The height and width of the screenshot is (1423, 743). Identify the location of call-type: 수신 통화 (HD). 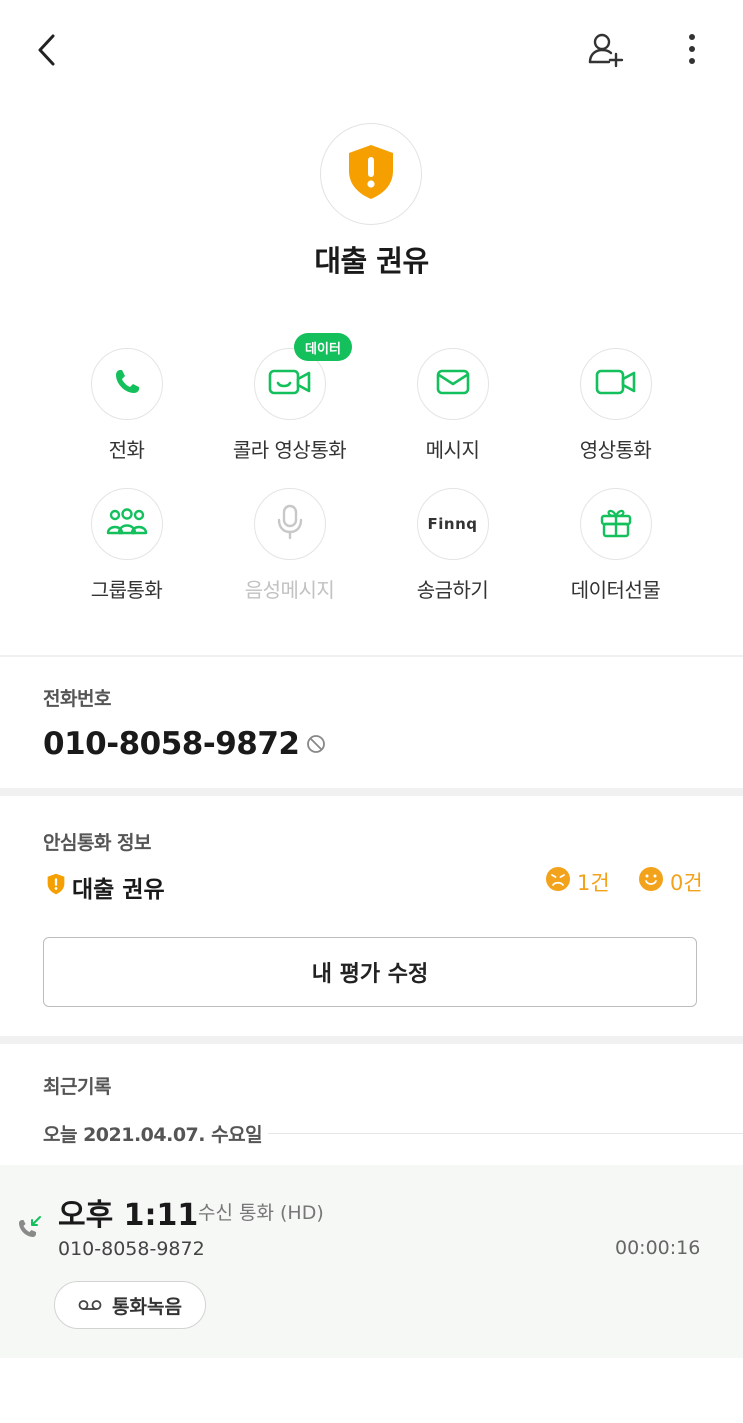
(261, 1213).